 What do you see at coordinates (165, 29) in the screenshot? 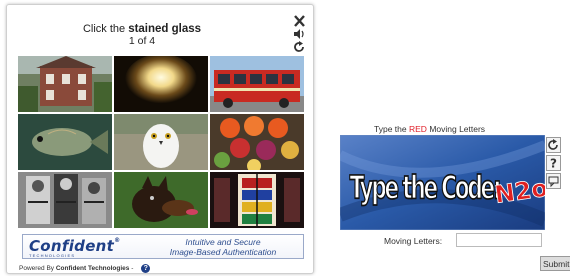
I see `target-word: stained glass` at bounding box center [165, 29].